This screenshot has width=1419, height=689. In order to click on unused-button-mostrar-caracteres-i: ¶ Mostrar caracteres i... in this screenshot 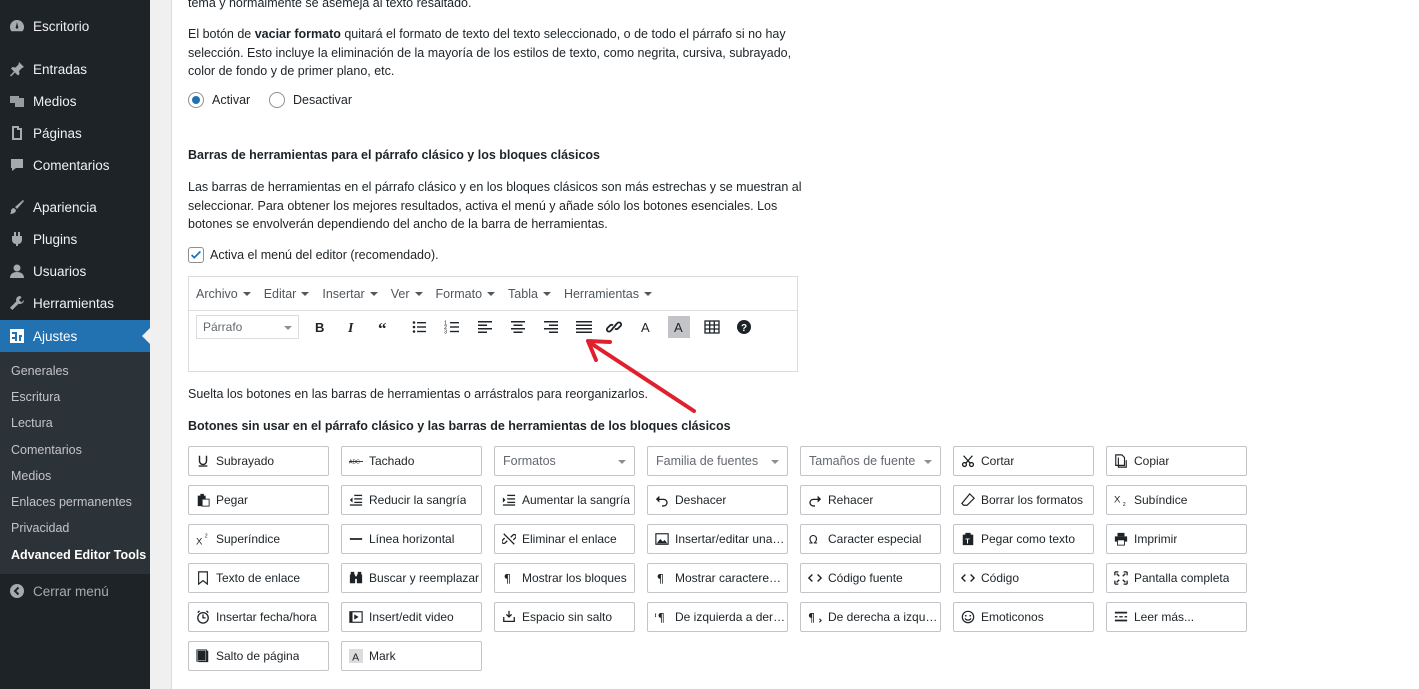, I will do `click(717, 578)`.